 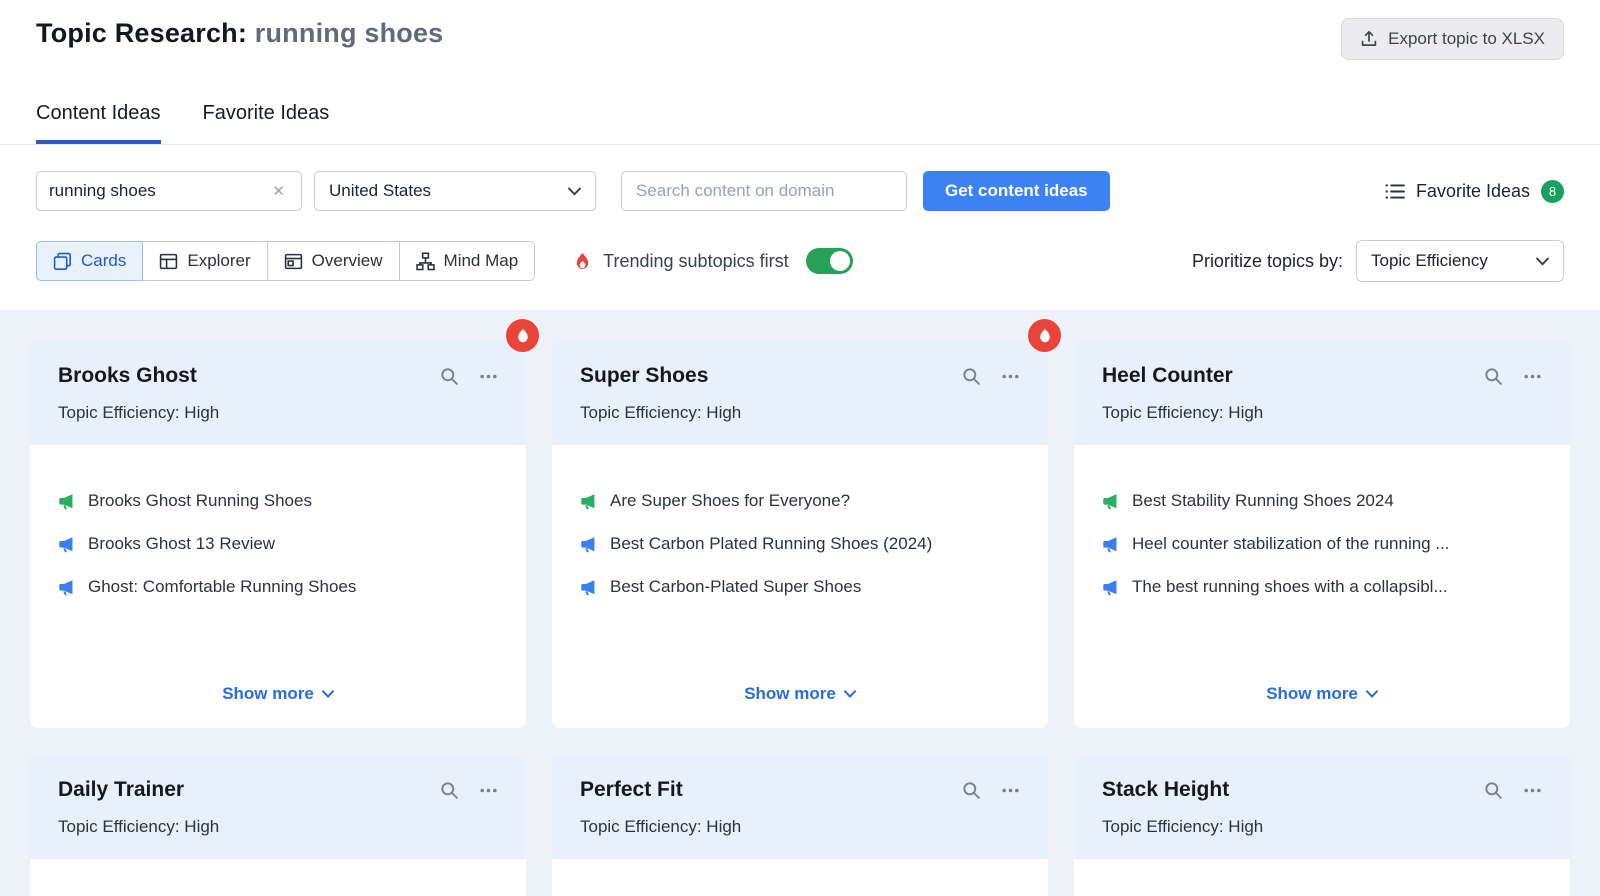 I want to click on page-title: Topic Research: running shoes, so click(x=239, y=33).